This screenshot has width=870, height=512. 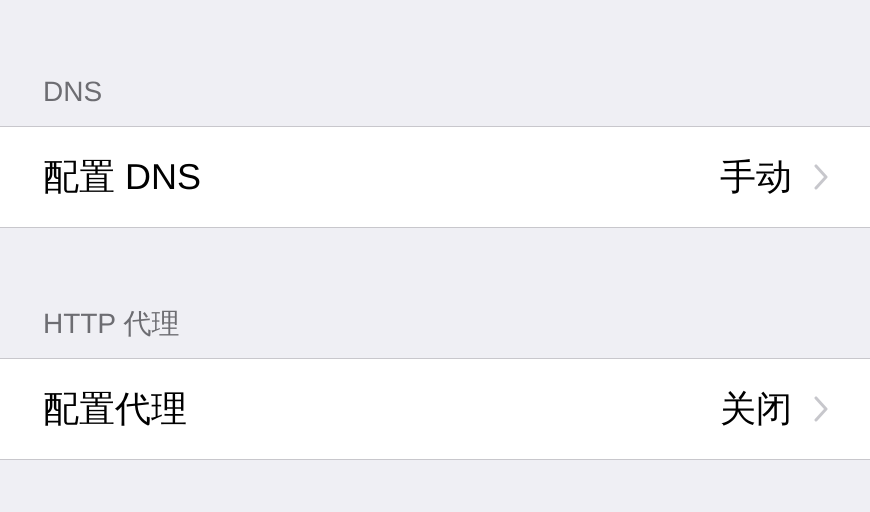 I want to click on section-header: HTTP 代理, so click(x=111, y=323).